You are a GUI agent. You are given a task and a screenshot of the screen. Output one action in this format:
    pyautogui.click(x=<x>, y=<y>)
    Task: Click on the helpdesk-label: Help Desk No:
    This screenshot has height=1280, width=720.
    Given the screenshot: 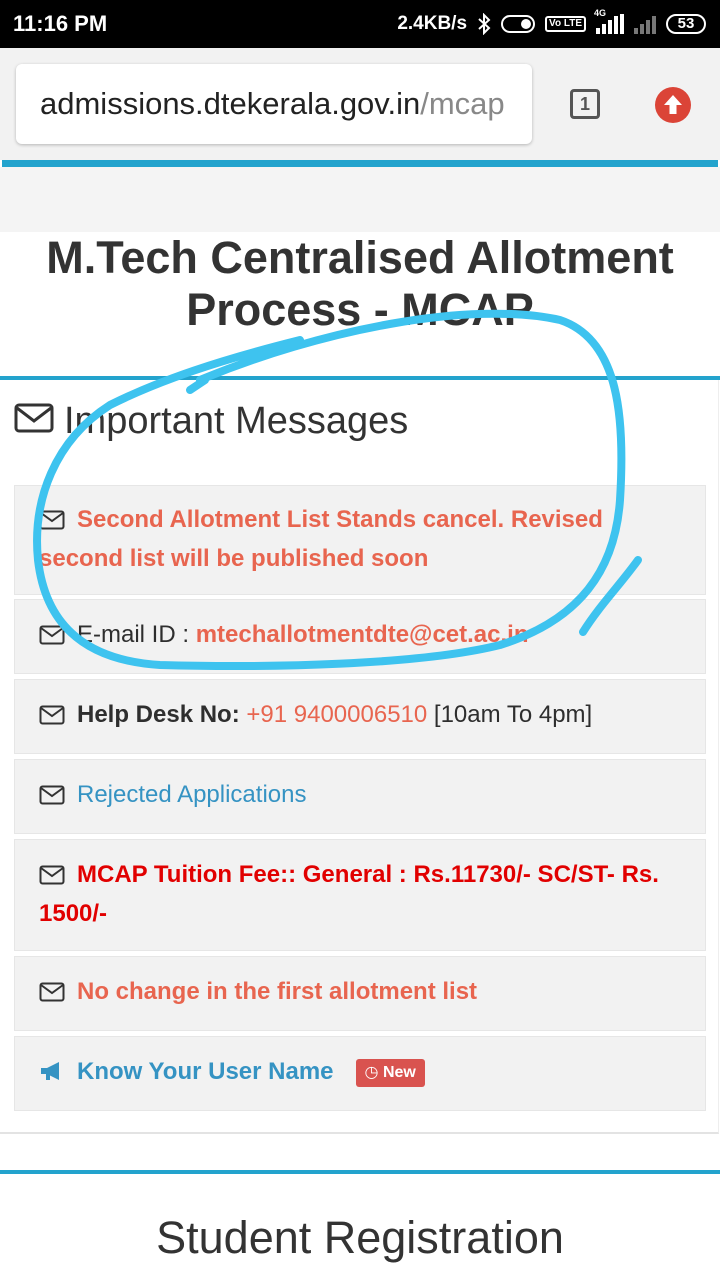 What is the action you would take?
    pyautogui.click(x=158, y=714)
    